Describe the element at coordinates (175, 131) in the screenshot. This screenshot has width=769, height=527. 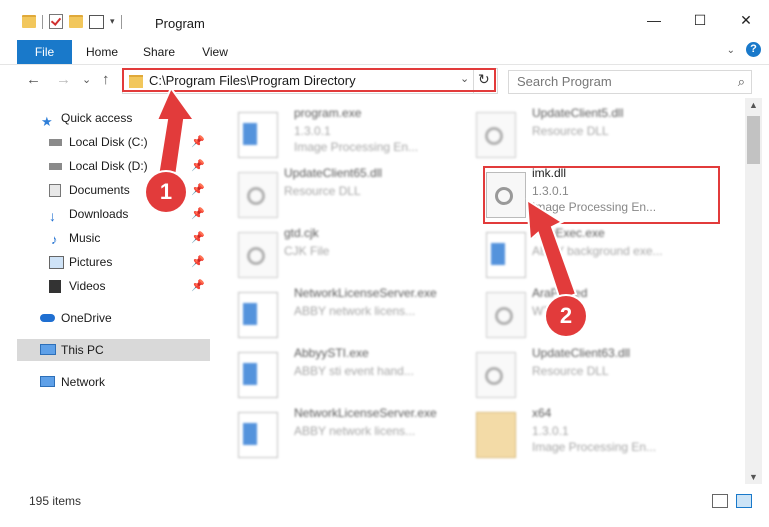
I see `arrow-to-address-icon` at that location.